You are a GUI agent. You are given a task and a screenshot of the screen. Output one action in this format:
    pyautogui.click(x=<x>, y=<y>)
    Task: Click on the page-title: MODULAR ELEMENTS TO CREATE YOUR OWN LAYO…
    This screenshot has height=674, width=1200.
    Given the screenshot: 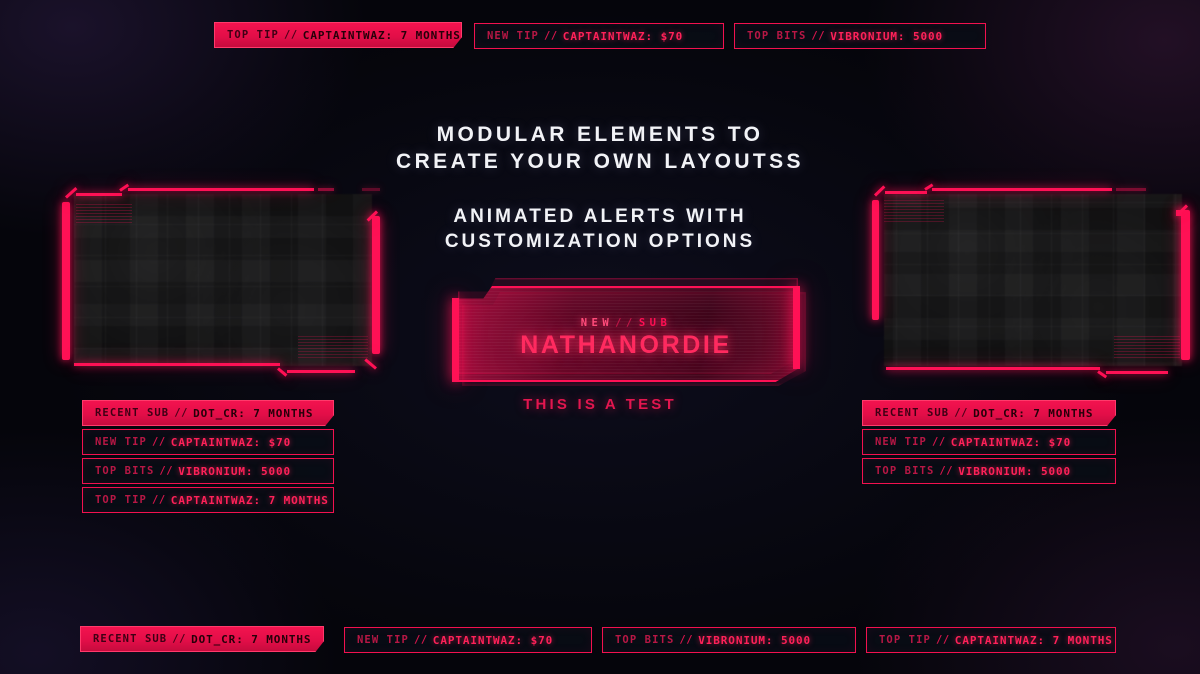 What is the action you would take?
    pyautogui.click(x=600, y=148)
    